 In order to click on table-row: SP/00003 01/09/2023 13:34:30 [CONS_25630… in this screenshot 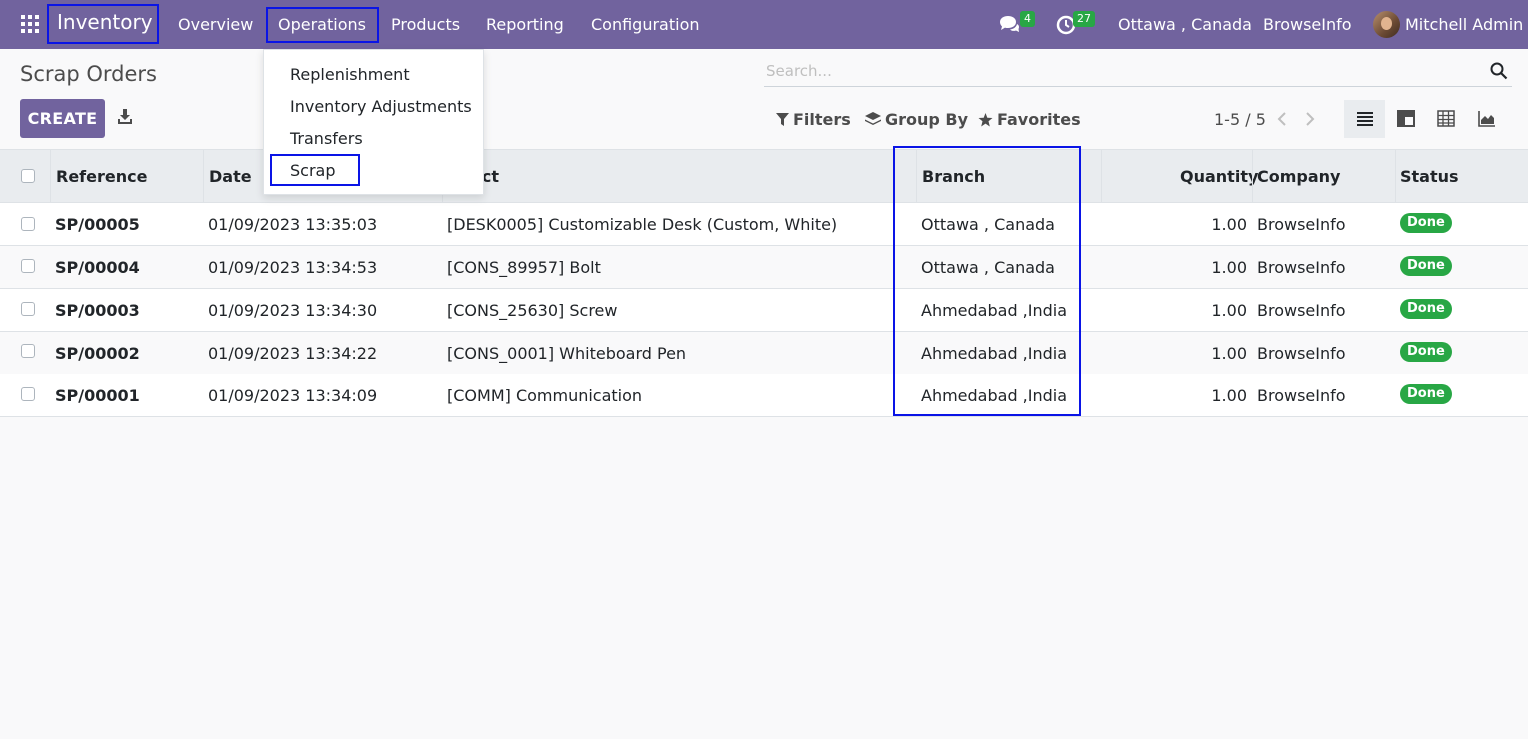, I will do `click(764, 310)`.